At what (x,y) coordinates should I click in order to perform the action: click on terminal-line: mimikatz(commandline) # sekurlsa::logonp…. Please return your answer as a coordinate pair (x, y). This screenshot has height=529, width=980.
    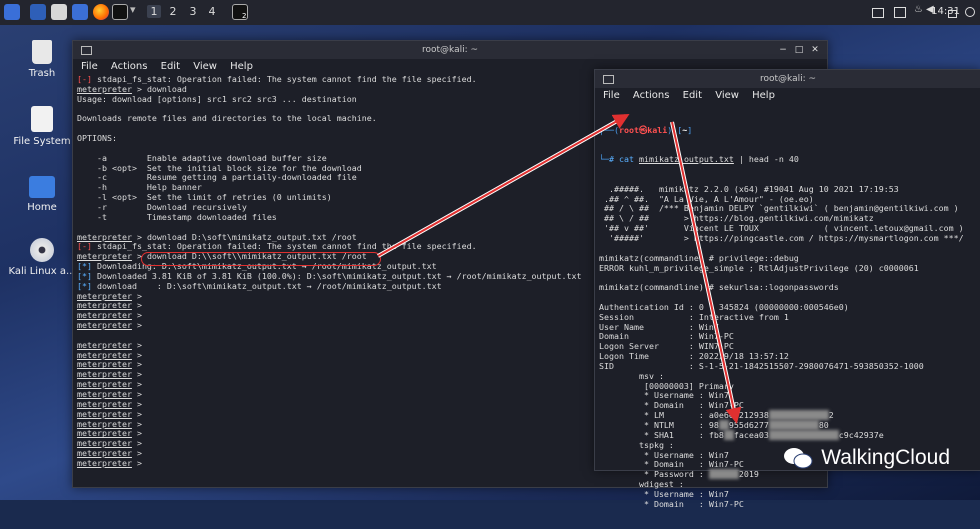
    Looking at the image, I should click on (789, 287).